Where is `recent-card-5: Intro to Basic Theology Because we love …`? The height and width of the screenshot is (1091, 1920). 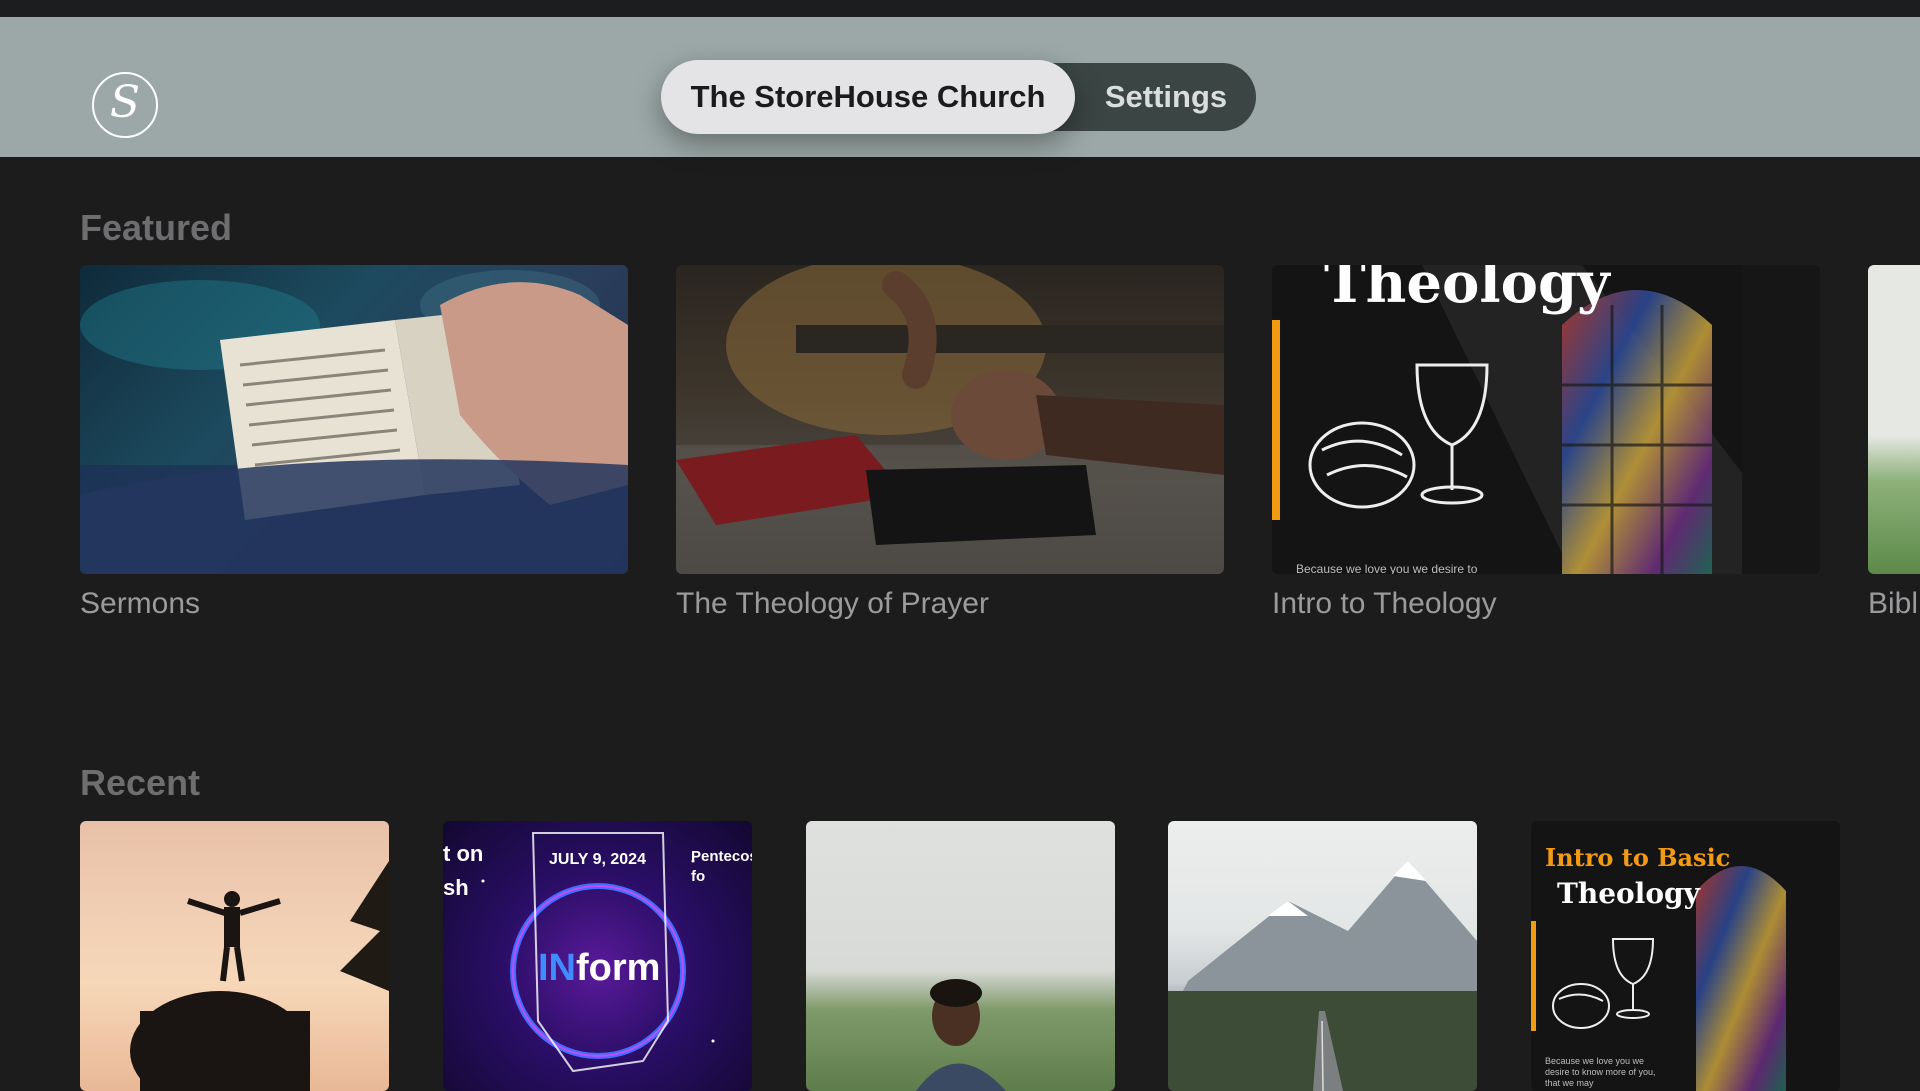 recent-card-5: Intro to Basic Theology Because we love … is located at coordinates (1685, 956).